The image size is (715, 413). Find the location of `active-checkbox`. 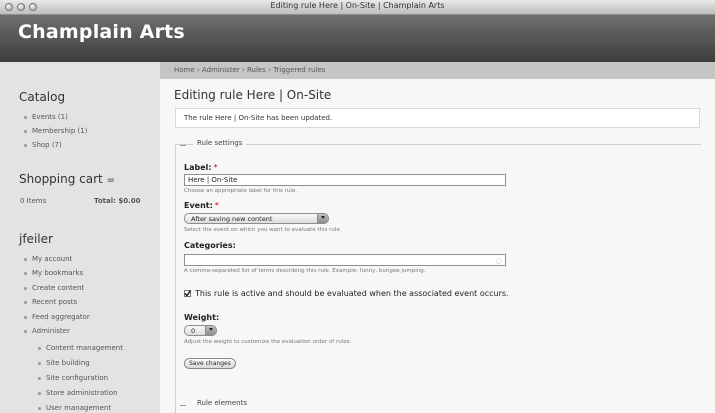

active-checkbox is located at coordinates (187, 293).